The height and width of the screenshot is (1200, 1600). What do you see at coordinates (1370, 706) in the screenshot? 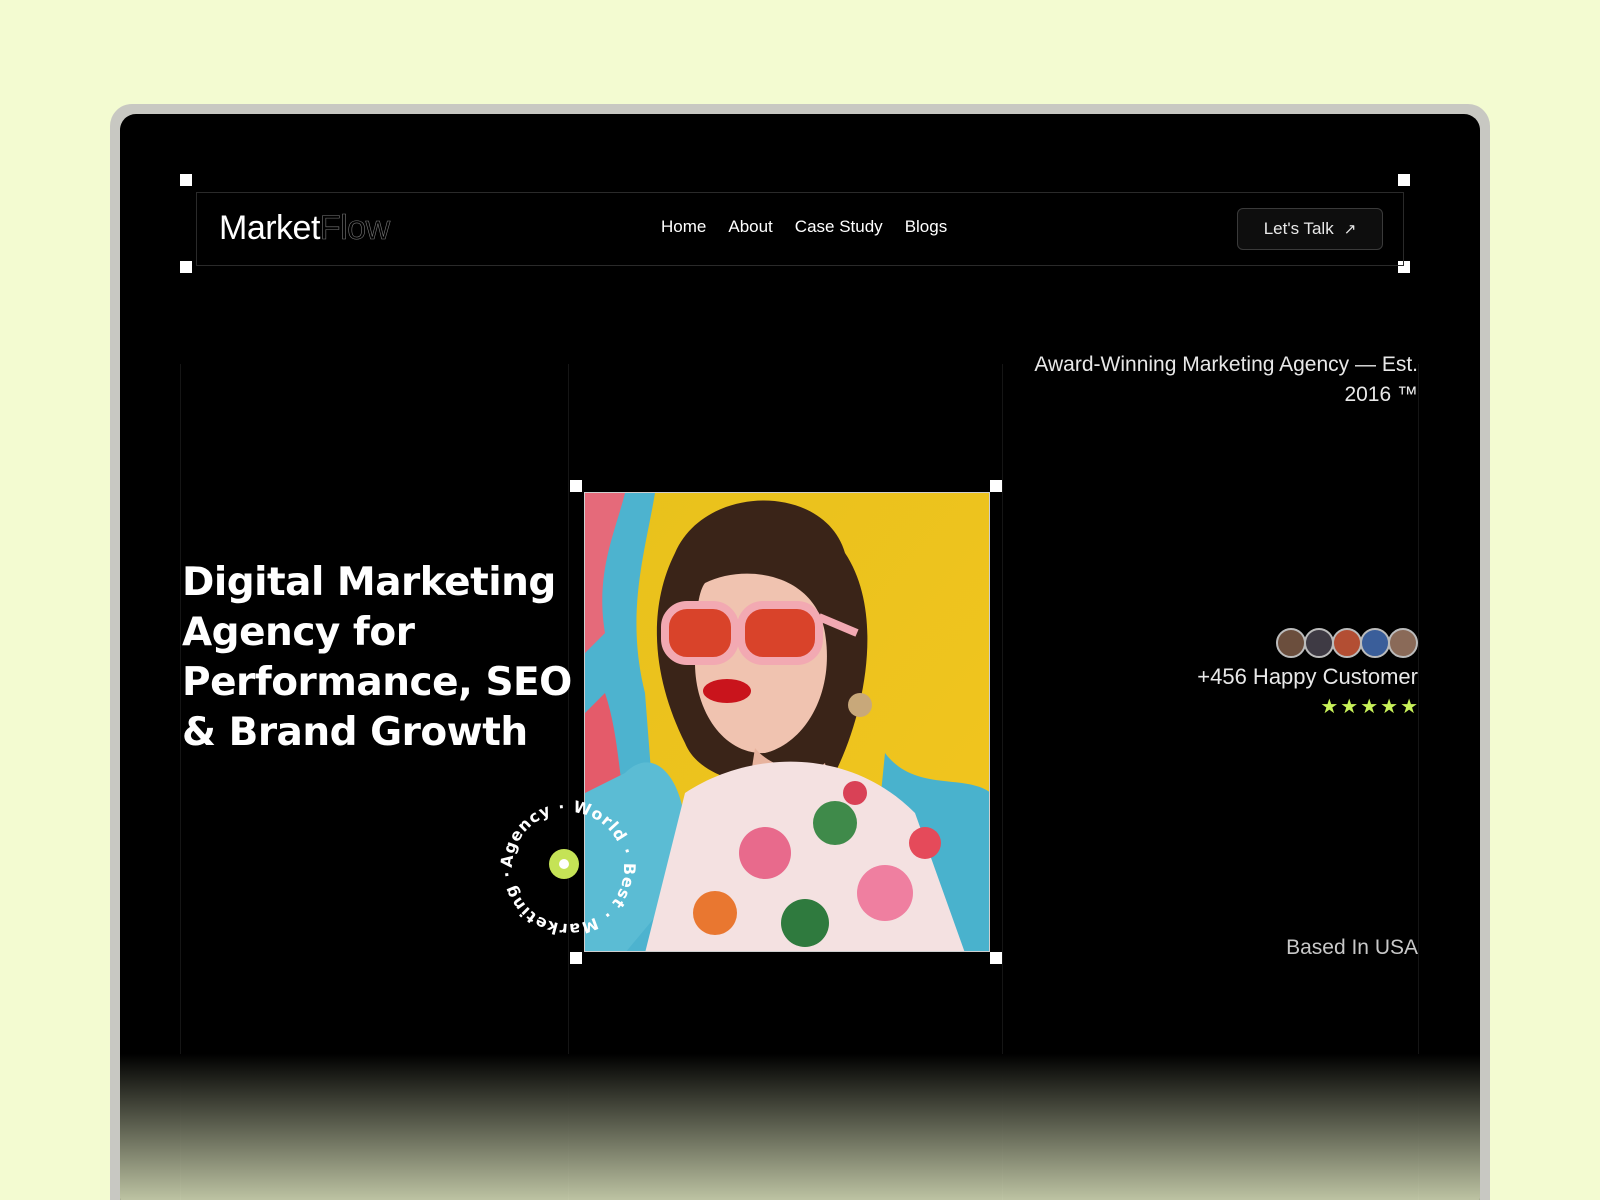
I see `rating-stars: ★★★★★` at bounding box center [1370, 706].